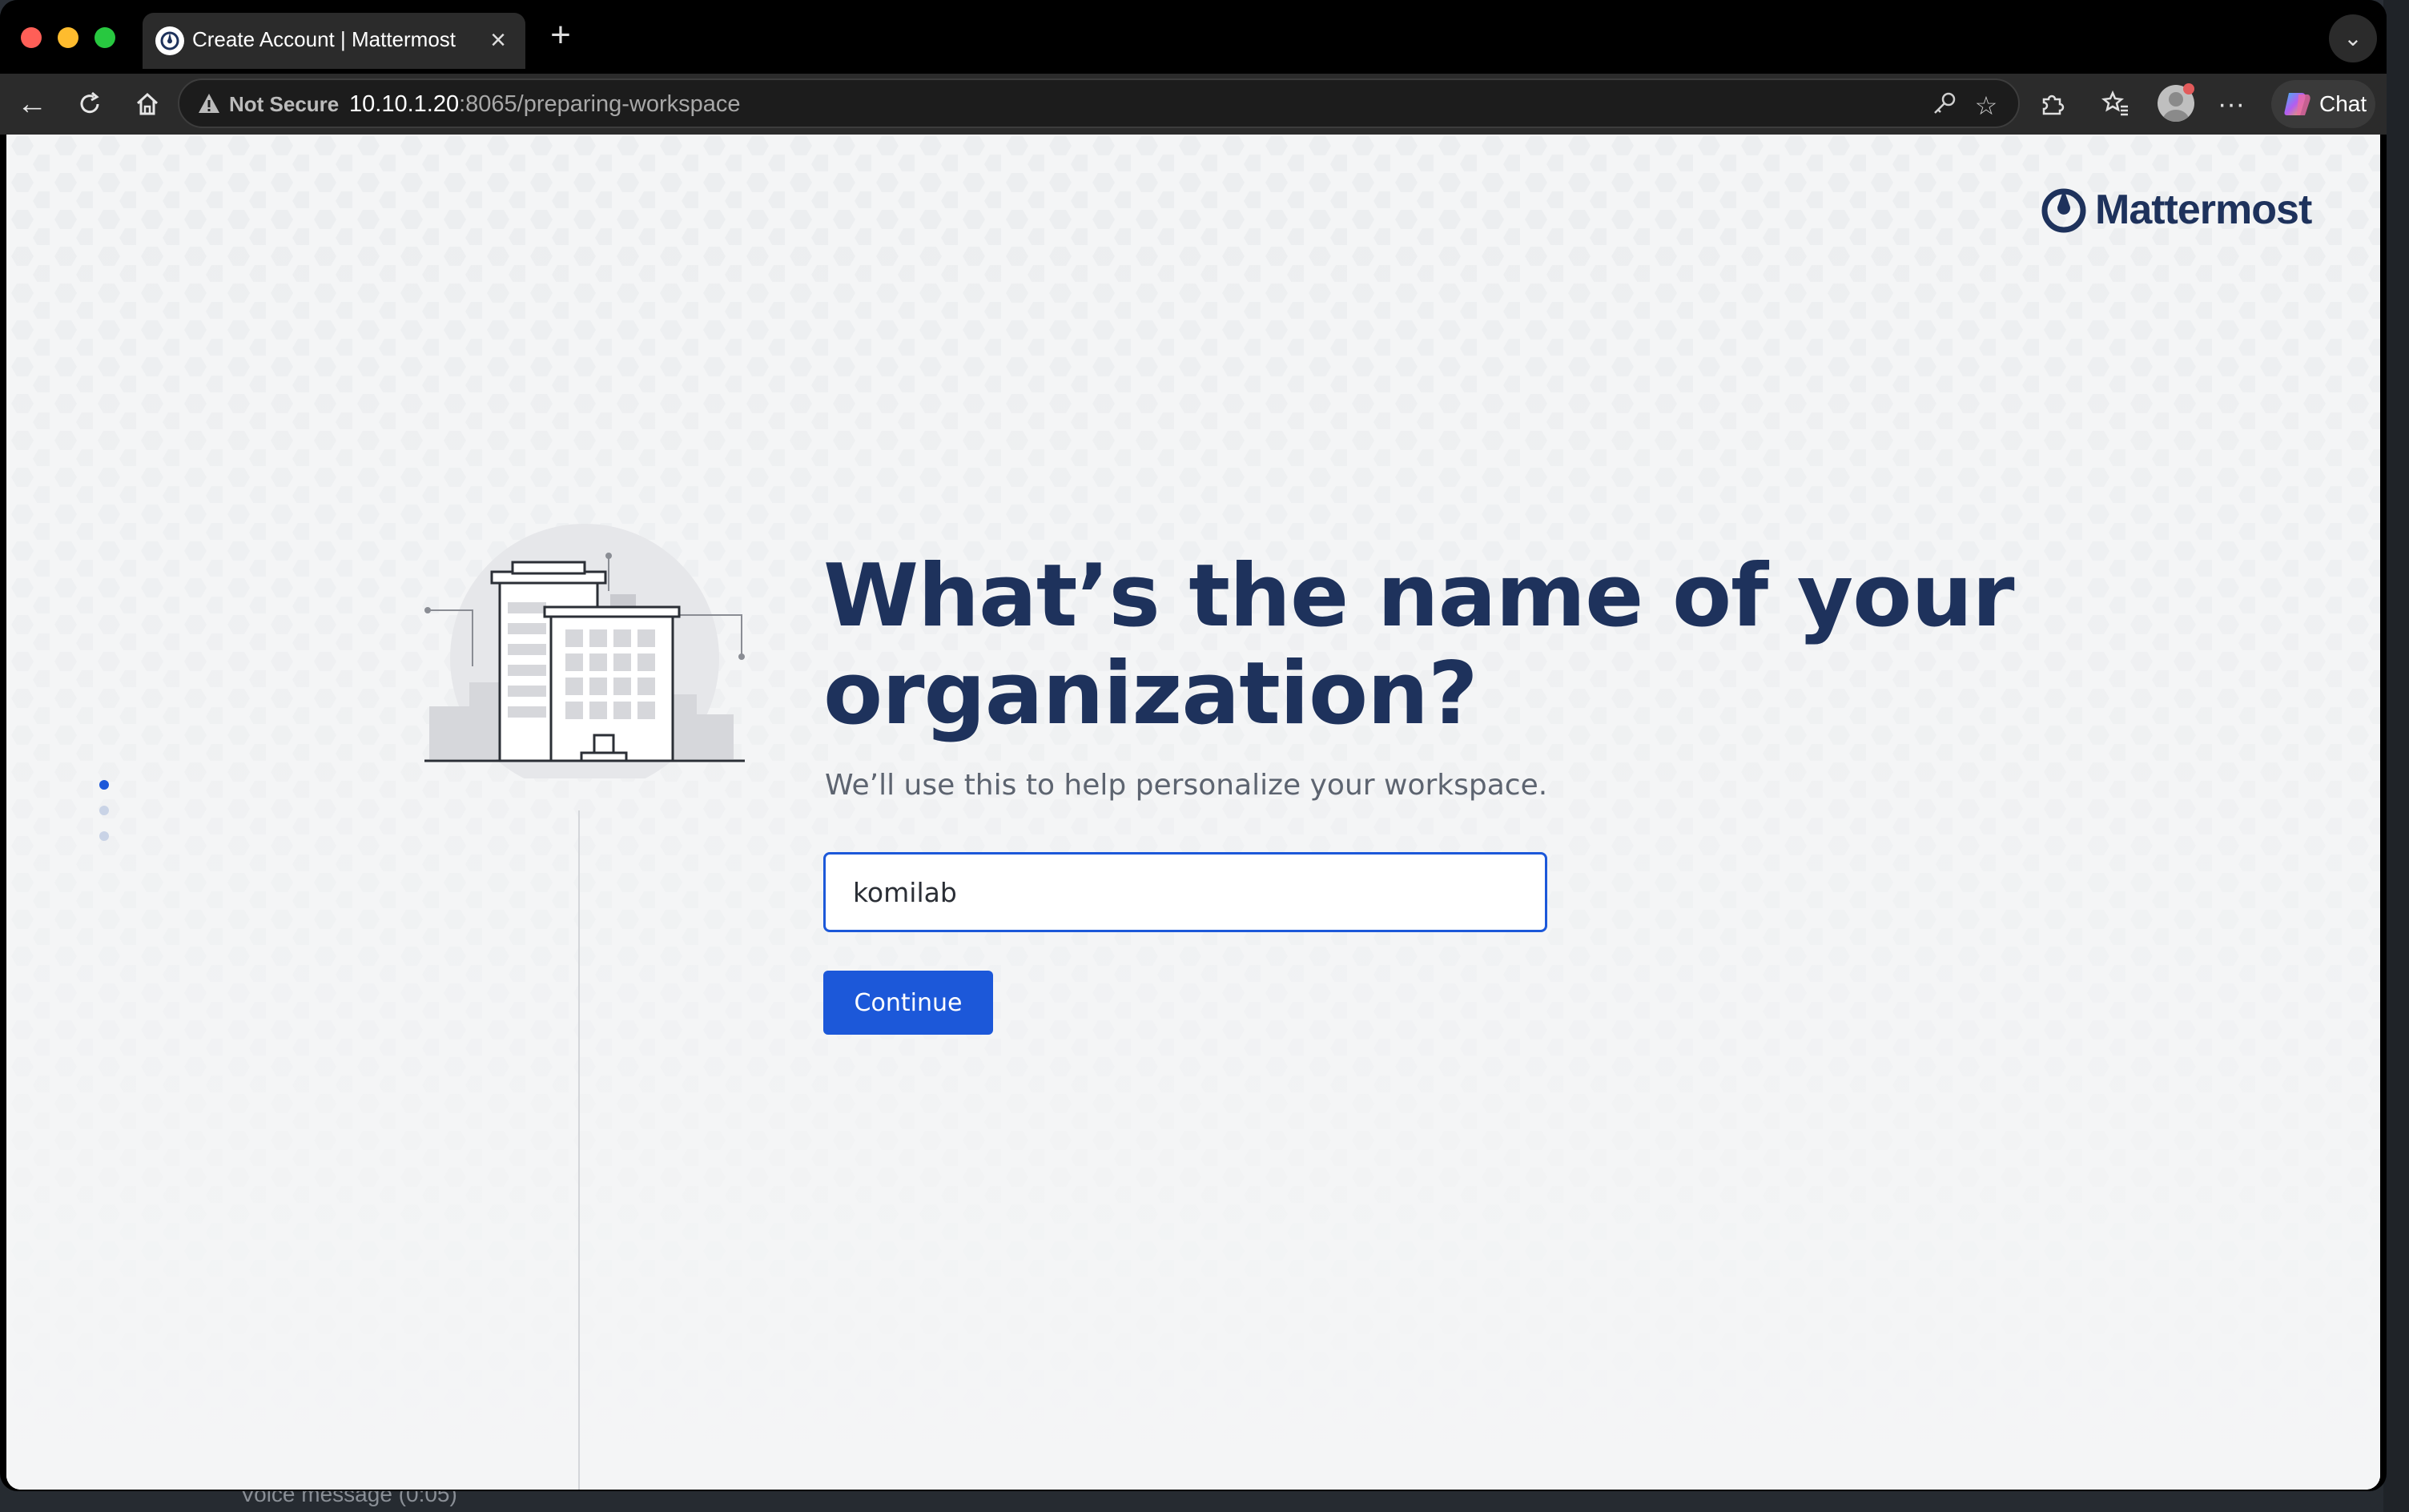 This screenshot has height=1512, width=2409. What do you see at coordinates (1986, 106) in the screenshot?
I see `star-icon: ☆` at bounding box center [1986, 106].